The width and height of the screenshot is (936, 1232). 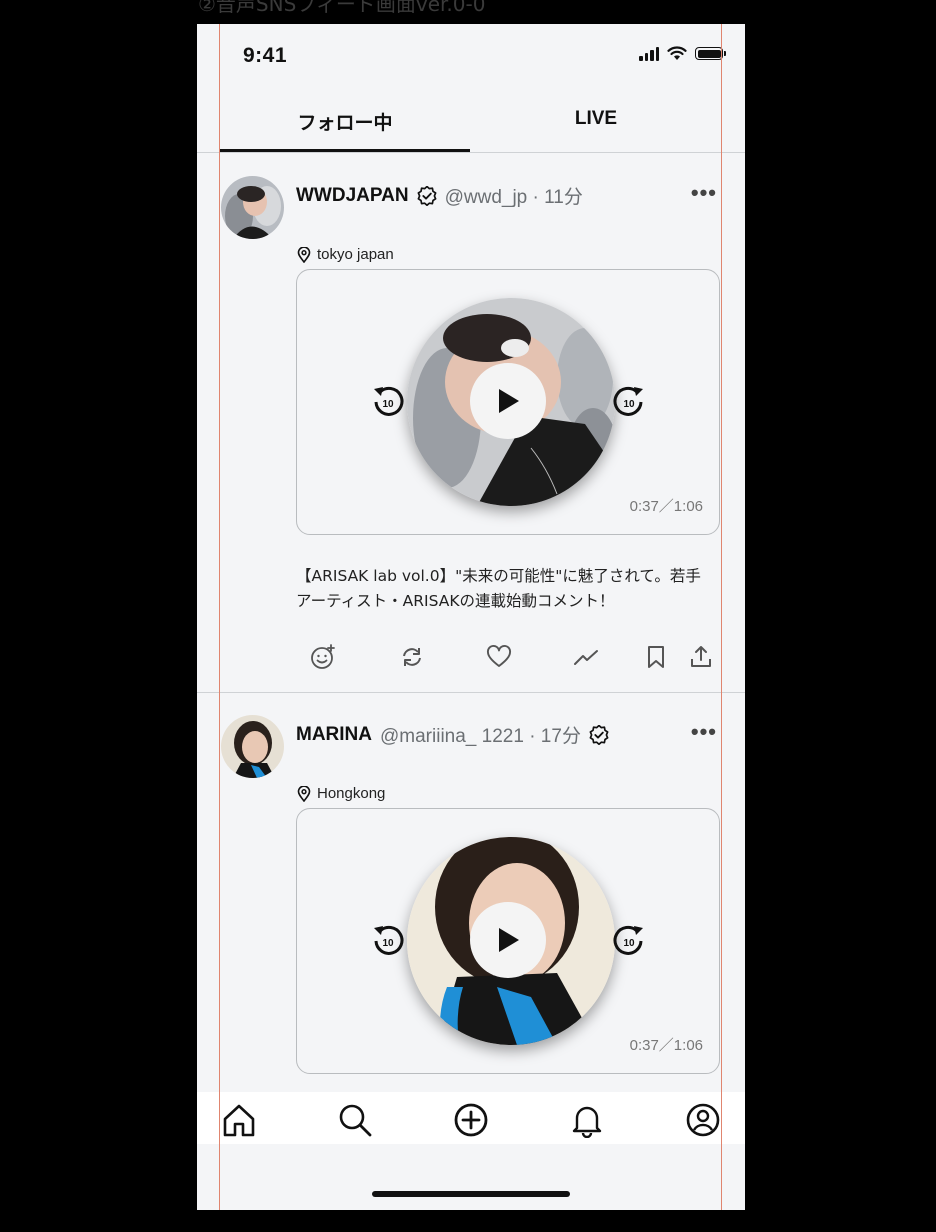 I want to click on status-icons, so click(x=682, y=53).